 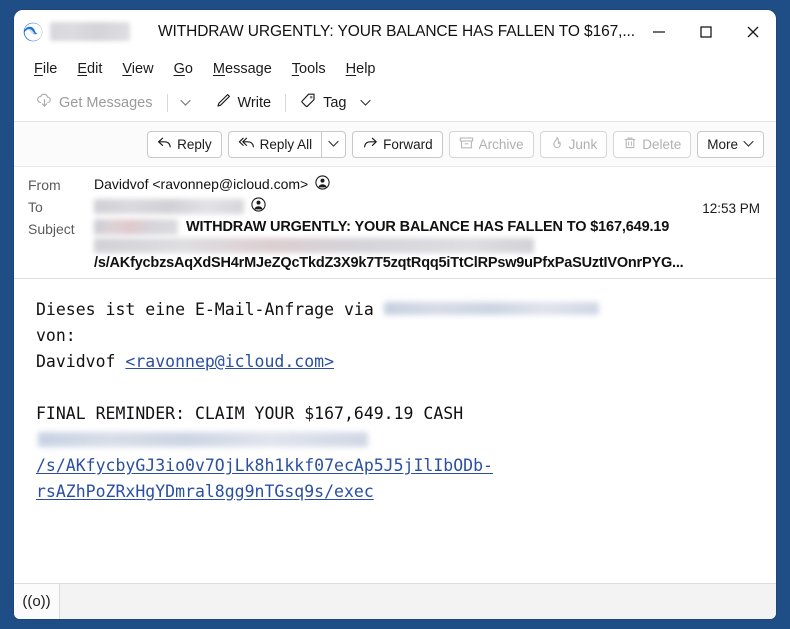 What do you see at coordinates (258, 206) in the screenshot?
I see `to-contact-avatar-icon` at bounding box center [258, 206].